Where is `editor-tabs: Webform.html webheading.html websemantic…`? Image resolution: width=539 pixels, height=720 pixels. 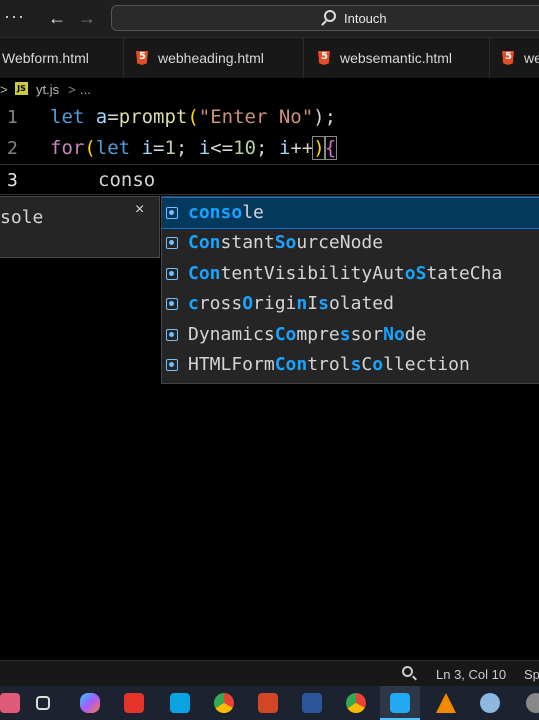 editor-tabs: Webform.html webheading.html websemantic… is located at coordinates (269, 58).